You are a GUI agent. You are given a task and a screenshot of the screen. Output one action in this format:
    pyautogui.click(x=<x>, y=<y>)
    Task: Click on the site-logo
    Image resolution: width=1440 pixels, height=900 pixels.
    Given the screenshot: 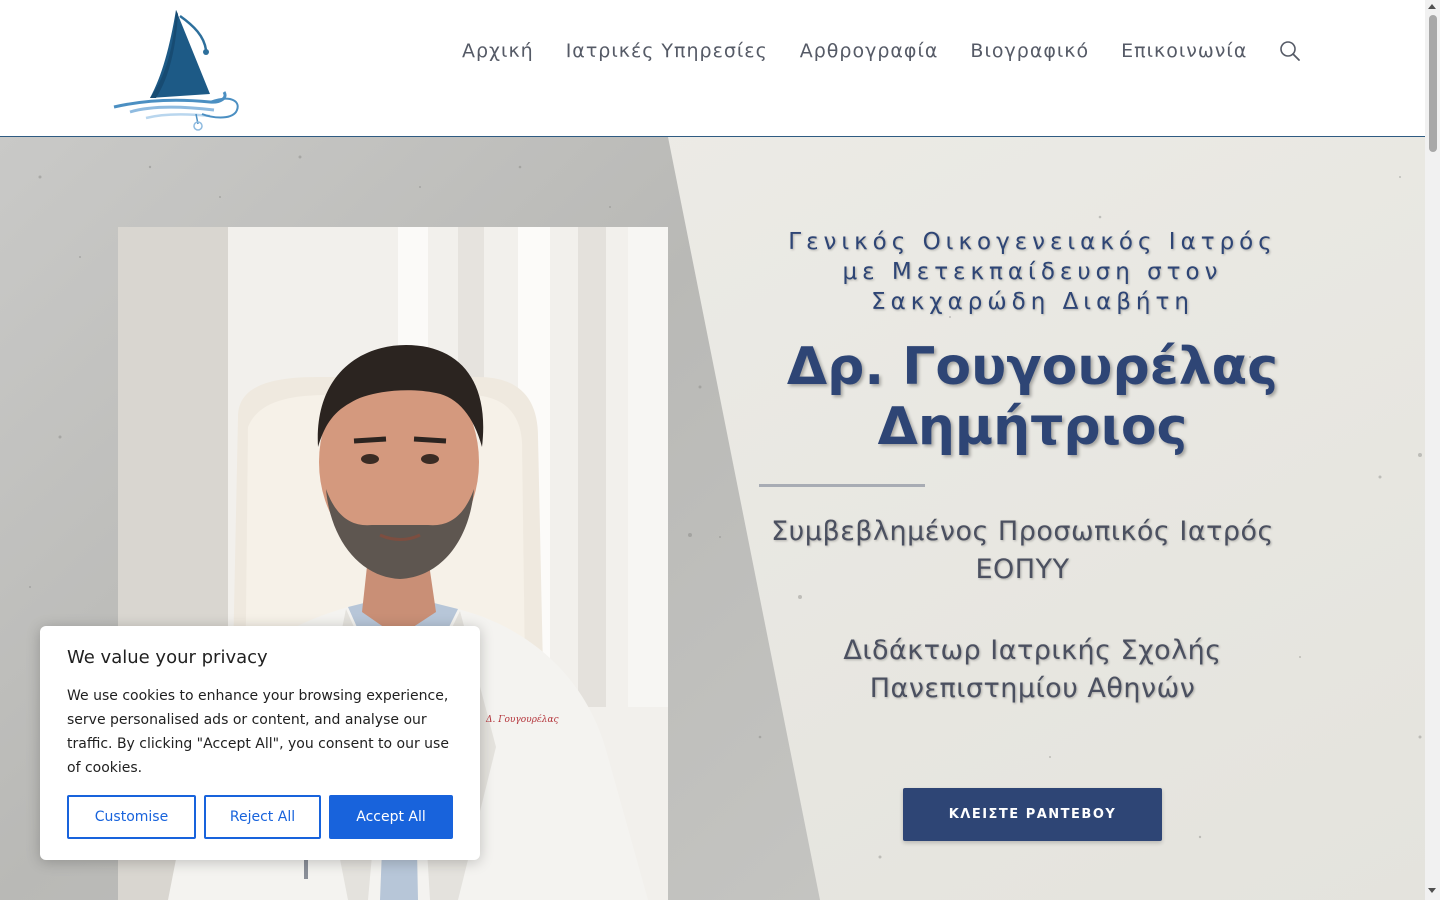 What is the action you would take?
    pyautogui.click(x=177, y=69)
    